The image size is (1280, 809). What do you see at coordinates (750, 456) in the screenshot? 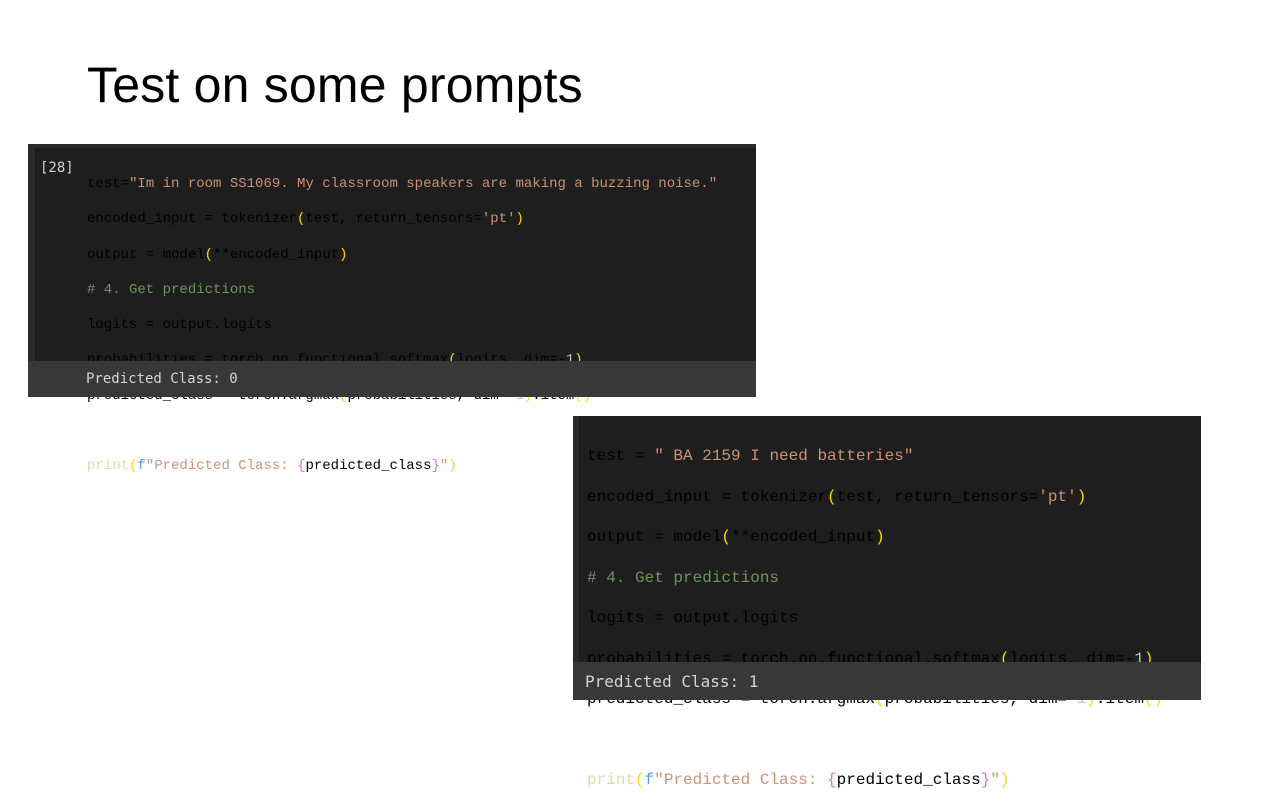
I see `code-line-1: test = " BA 2159 I need batteries"` at bounding box center [750, 456].